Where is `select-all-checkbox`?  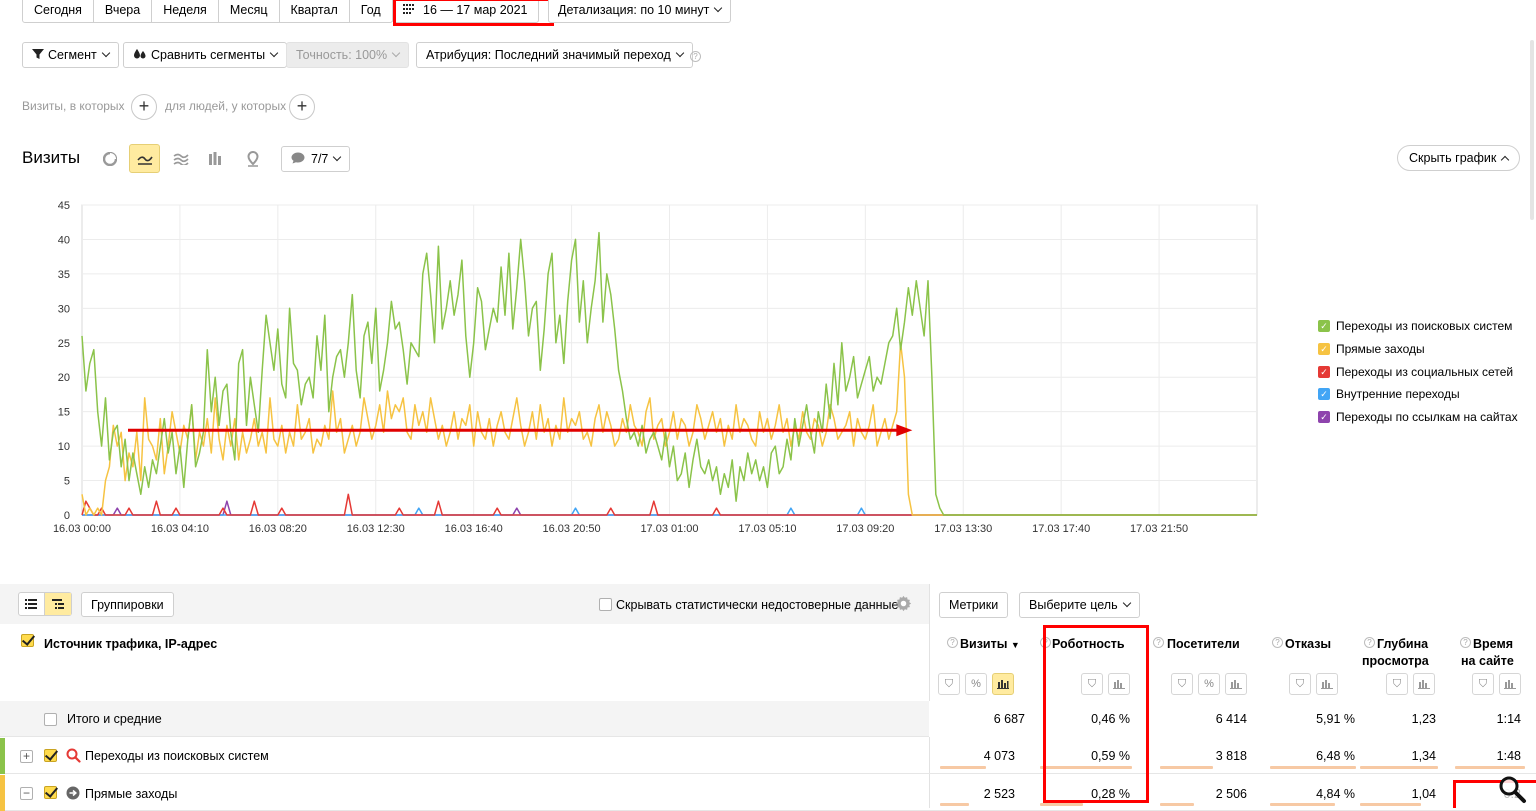
select-all-checkbox is located at coordinates (27, 640).